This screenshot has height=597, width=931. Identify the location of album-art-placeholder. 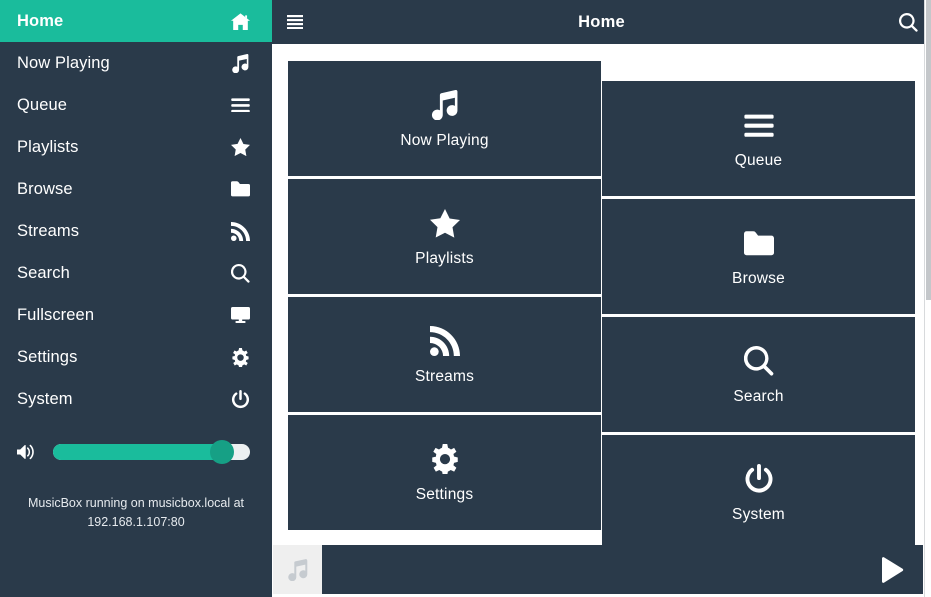
(297, 569).